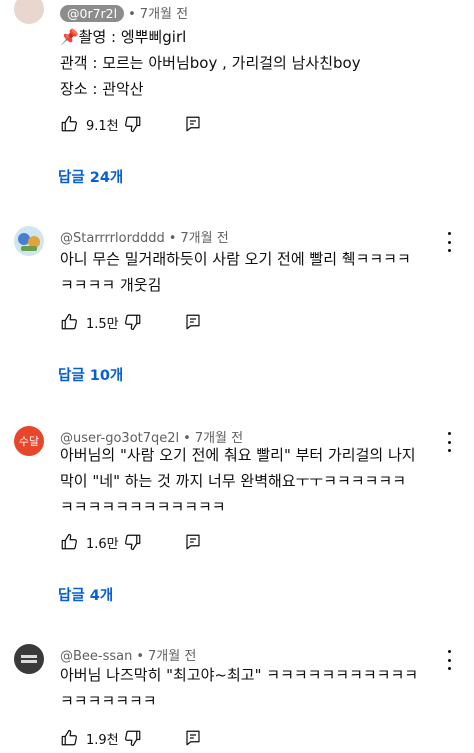 The image size is (474, 753). What do you see at coordinates (90, 176) in the screenshot?
I see `view-replies-button: 답글 24개` at bounding box center [90, 176].